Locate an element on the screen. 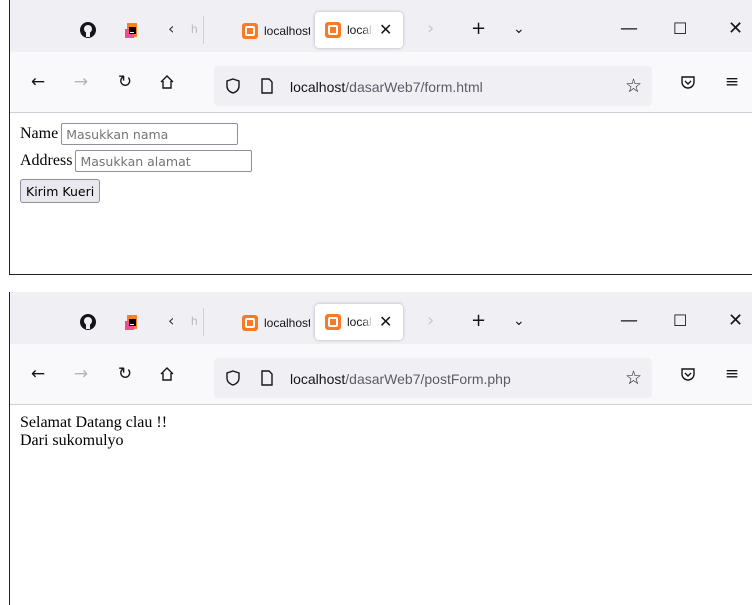 Image resolution: width=752 pixels, height=605 pixels. name-row: Name is located at coordinates (129, 134).